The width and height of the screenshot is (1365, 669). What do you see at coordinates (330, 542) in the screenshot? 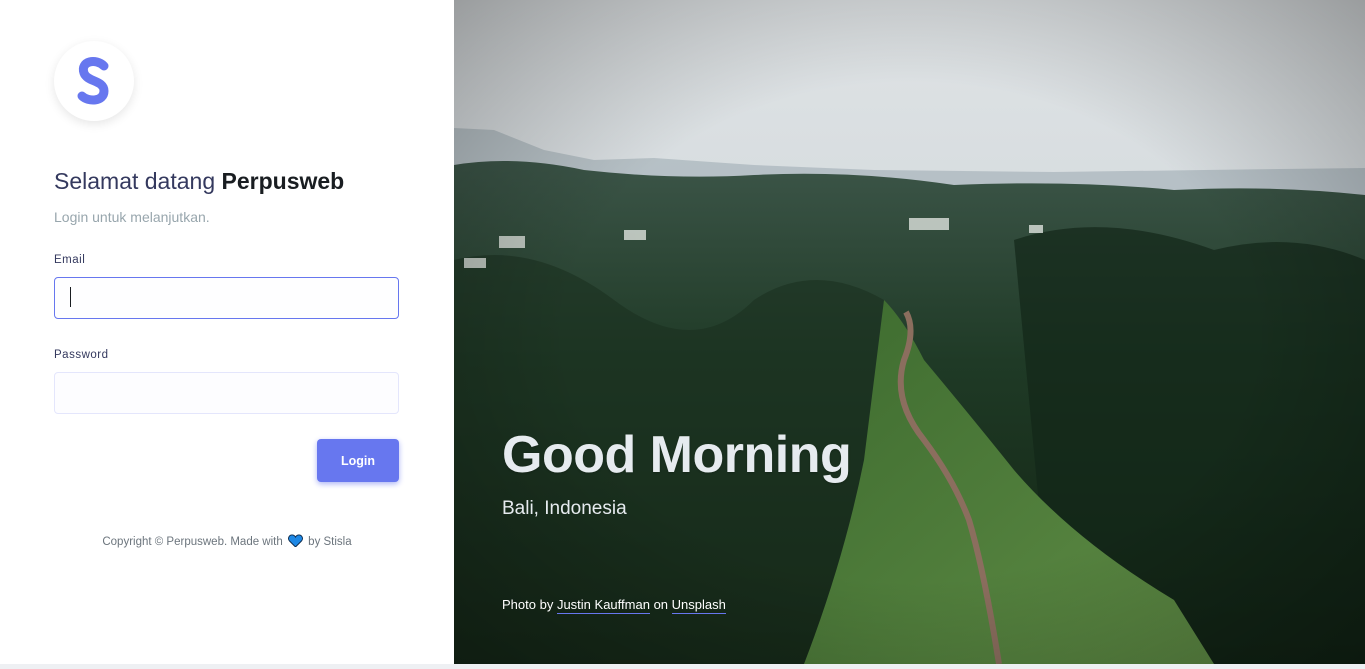
I see `copyright-suffix: by Stisla` at bounding box center [330, 542].